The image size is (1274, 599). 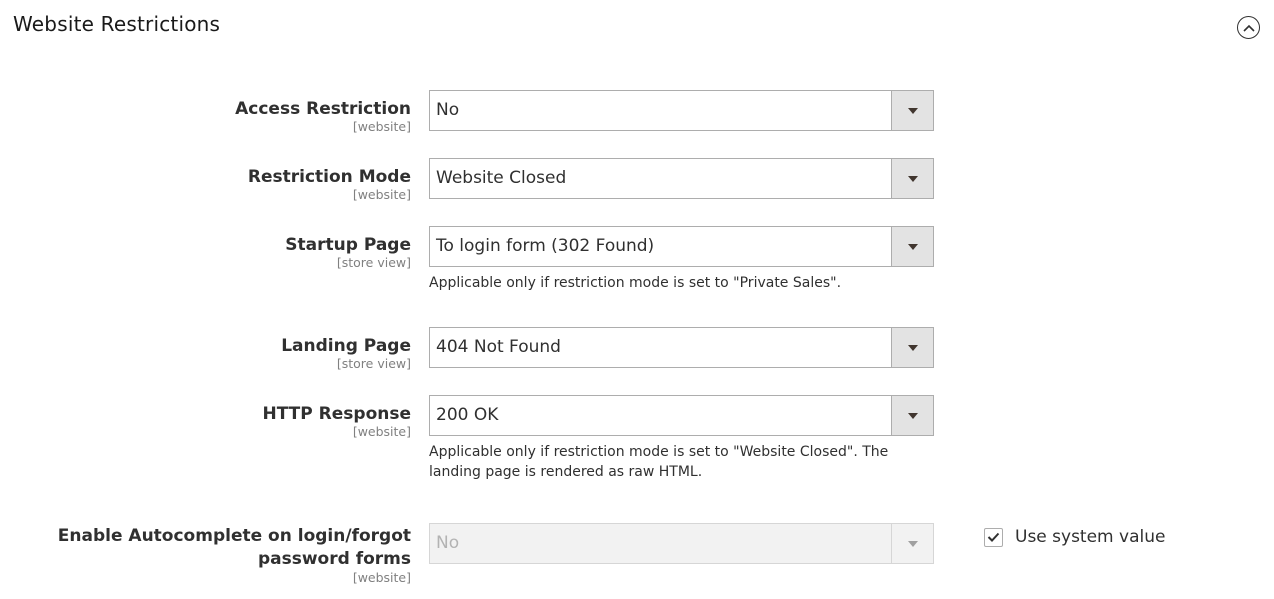 I want to click on select-value: To login form (302 Found), so click(x=545, y=246).